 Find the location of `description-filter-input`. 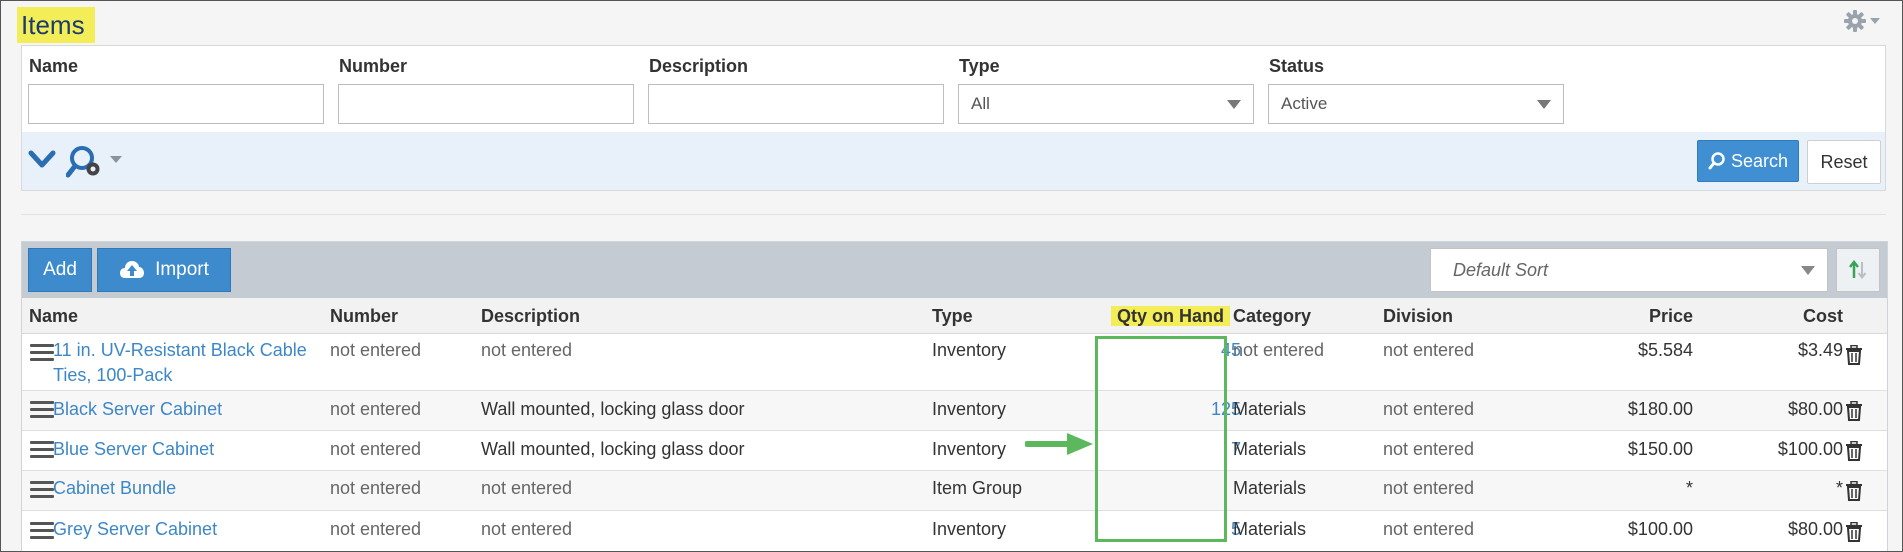

description-filter-input is located at coordinates (796, 104).